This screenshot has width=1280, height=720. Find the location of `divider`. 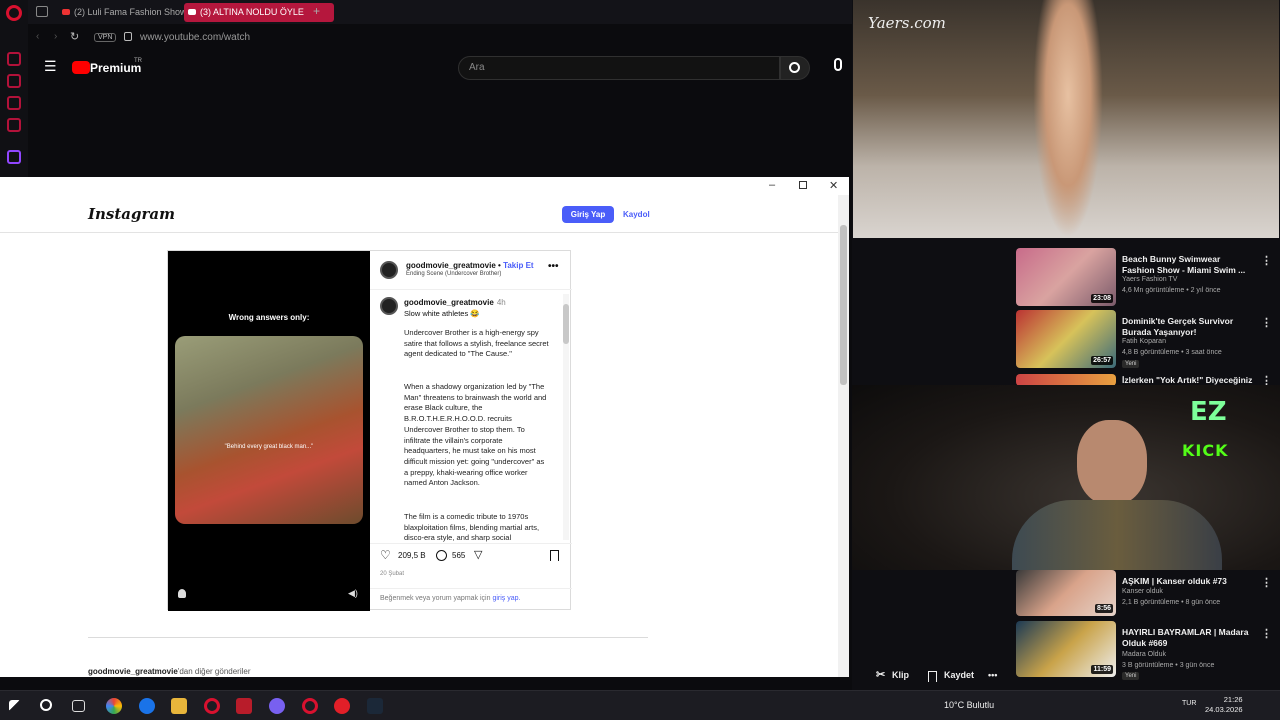

divider is located at coordinates (368, 637).